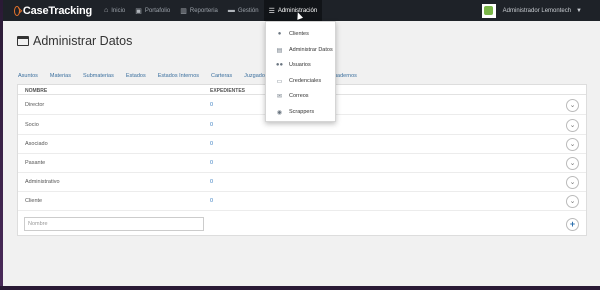 This screenshot has width=600, height=290. What do you see at coordinates (203, 10) in the screenshot?
I see `nav-item-label: Reporteria` at bounding box center [203, 10].